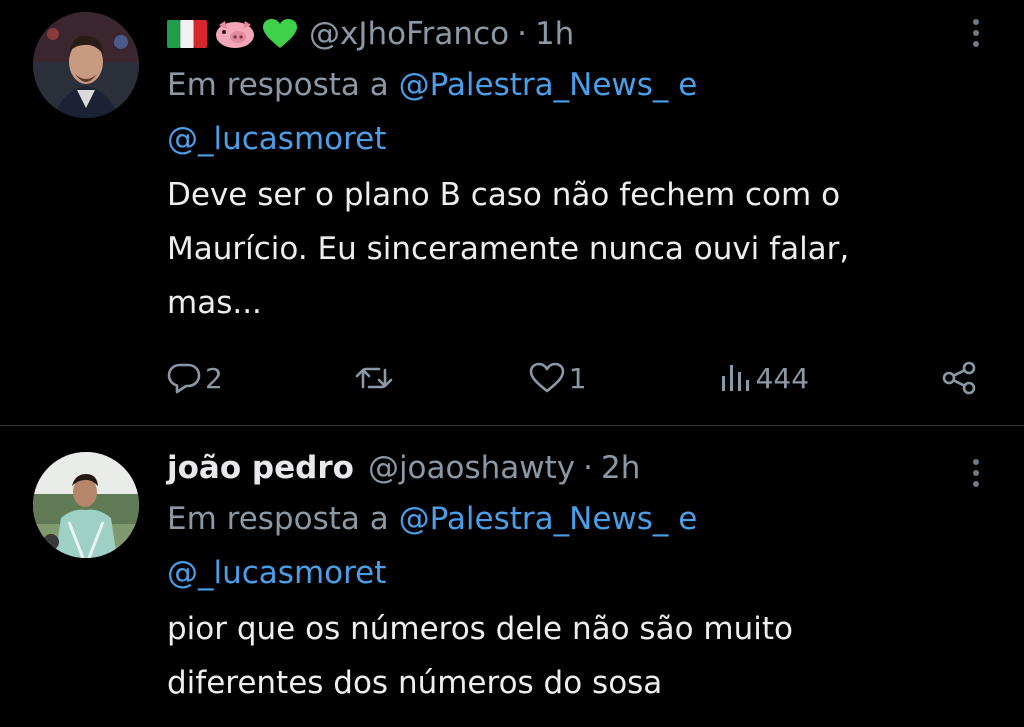  I want to click on tweet-actions: 2 1 444, so click(572, 378).